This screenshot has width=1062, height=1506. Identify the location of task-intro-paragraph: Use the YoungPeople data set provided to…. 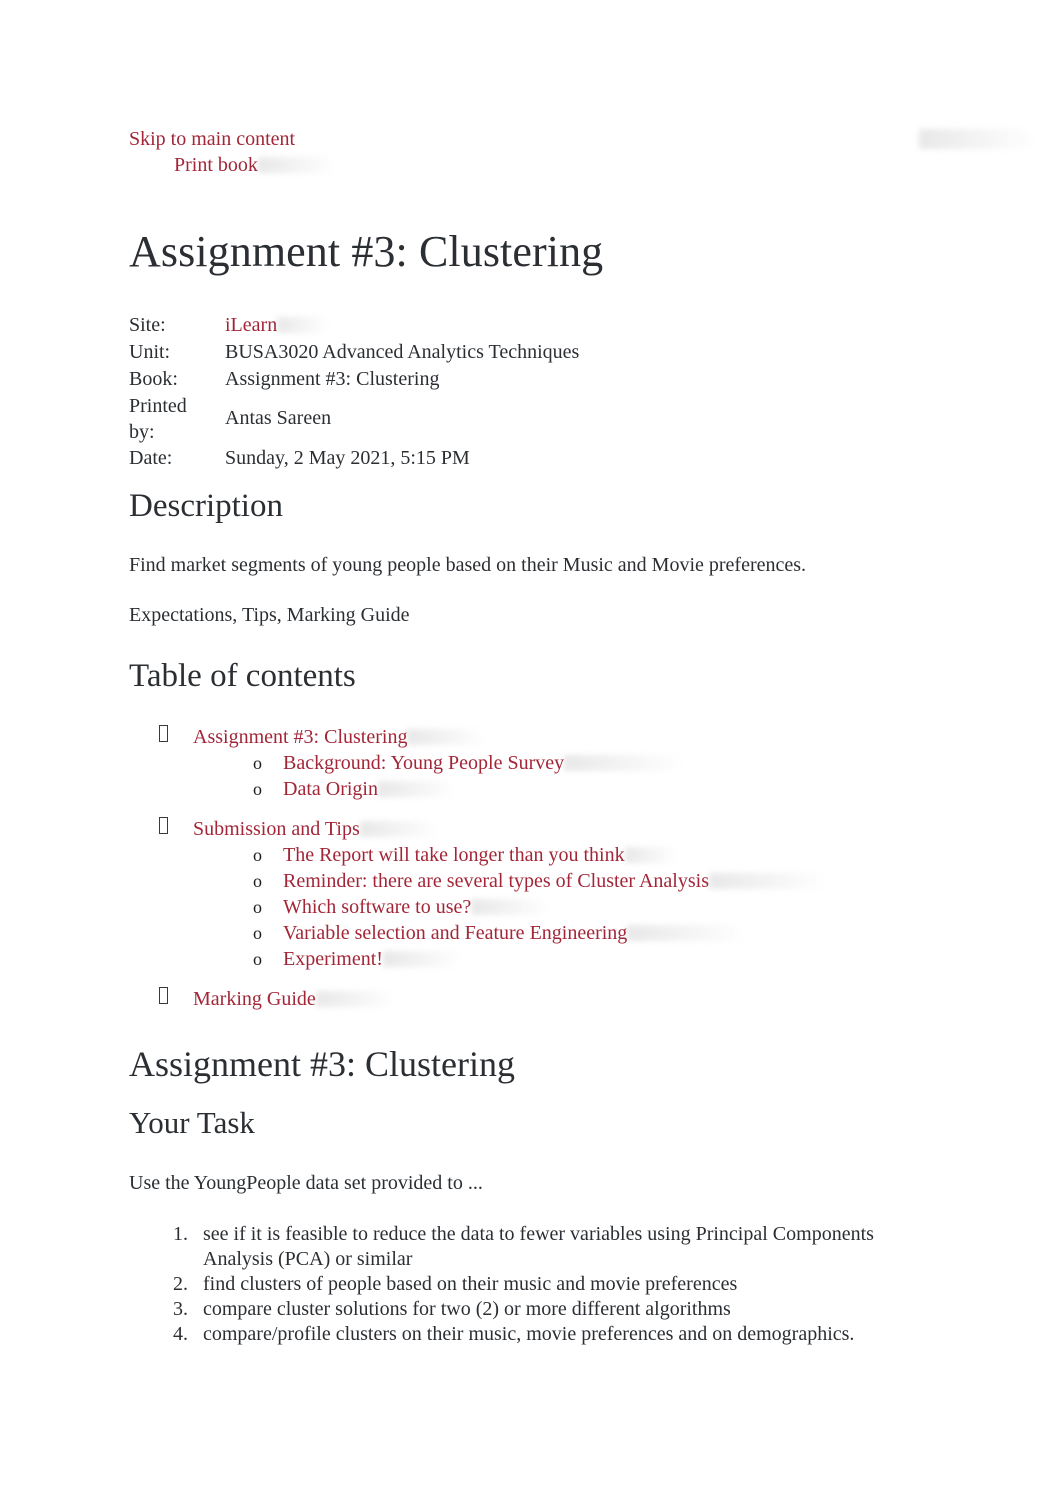
(306, 1183).